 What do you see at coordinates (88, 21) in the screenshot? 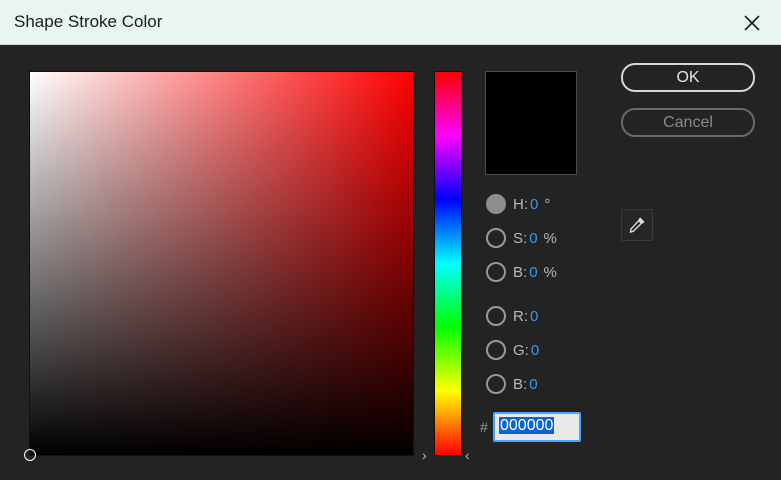
I see `dialog-title: Shape Stroke Color` at bounding box center [88, 21].